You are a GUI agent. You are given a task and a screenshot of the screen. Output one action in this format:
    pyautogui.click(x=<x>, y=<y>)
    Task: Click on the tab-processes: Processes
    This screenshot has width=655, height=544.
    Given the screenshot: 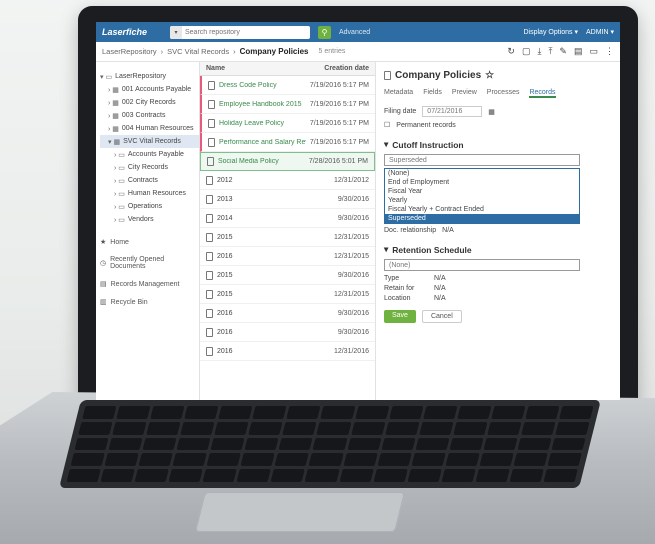 What is the action you would take?
    pyautogui.click(x=503, y=93)
    